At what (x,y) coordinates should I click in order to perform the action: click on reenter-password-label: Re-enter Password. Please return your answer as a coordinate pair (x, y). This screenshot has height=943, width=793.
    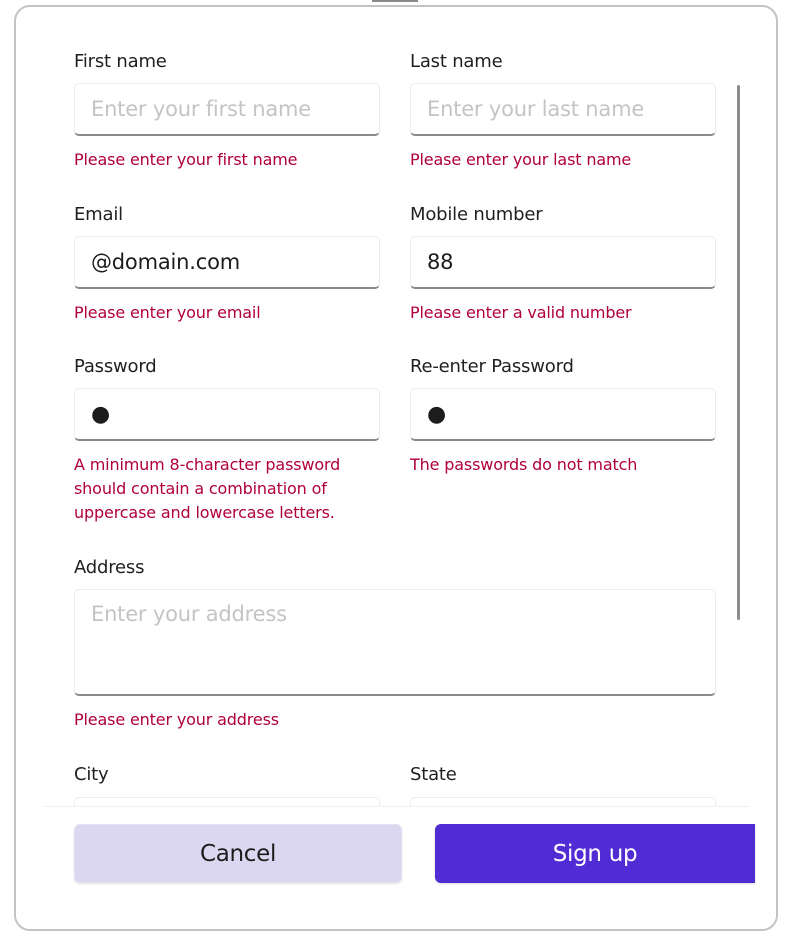
    Looking at the image, I should click on (492, 366).